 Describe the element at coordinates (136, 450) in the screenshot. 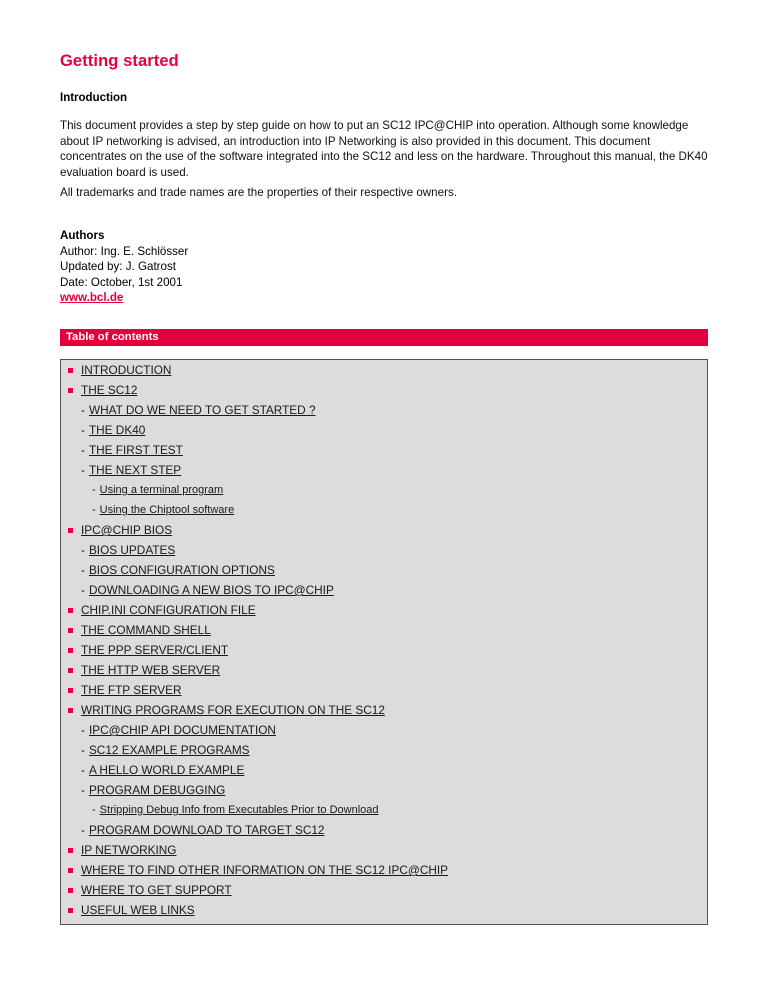

I see `toc-link: THE FIRST TEST` at that location.